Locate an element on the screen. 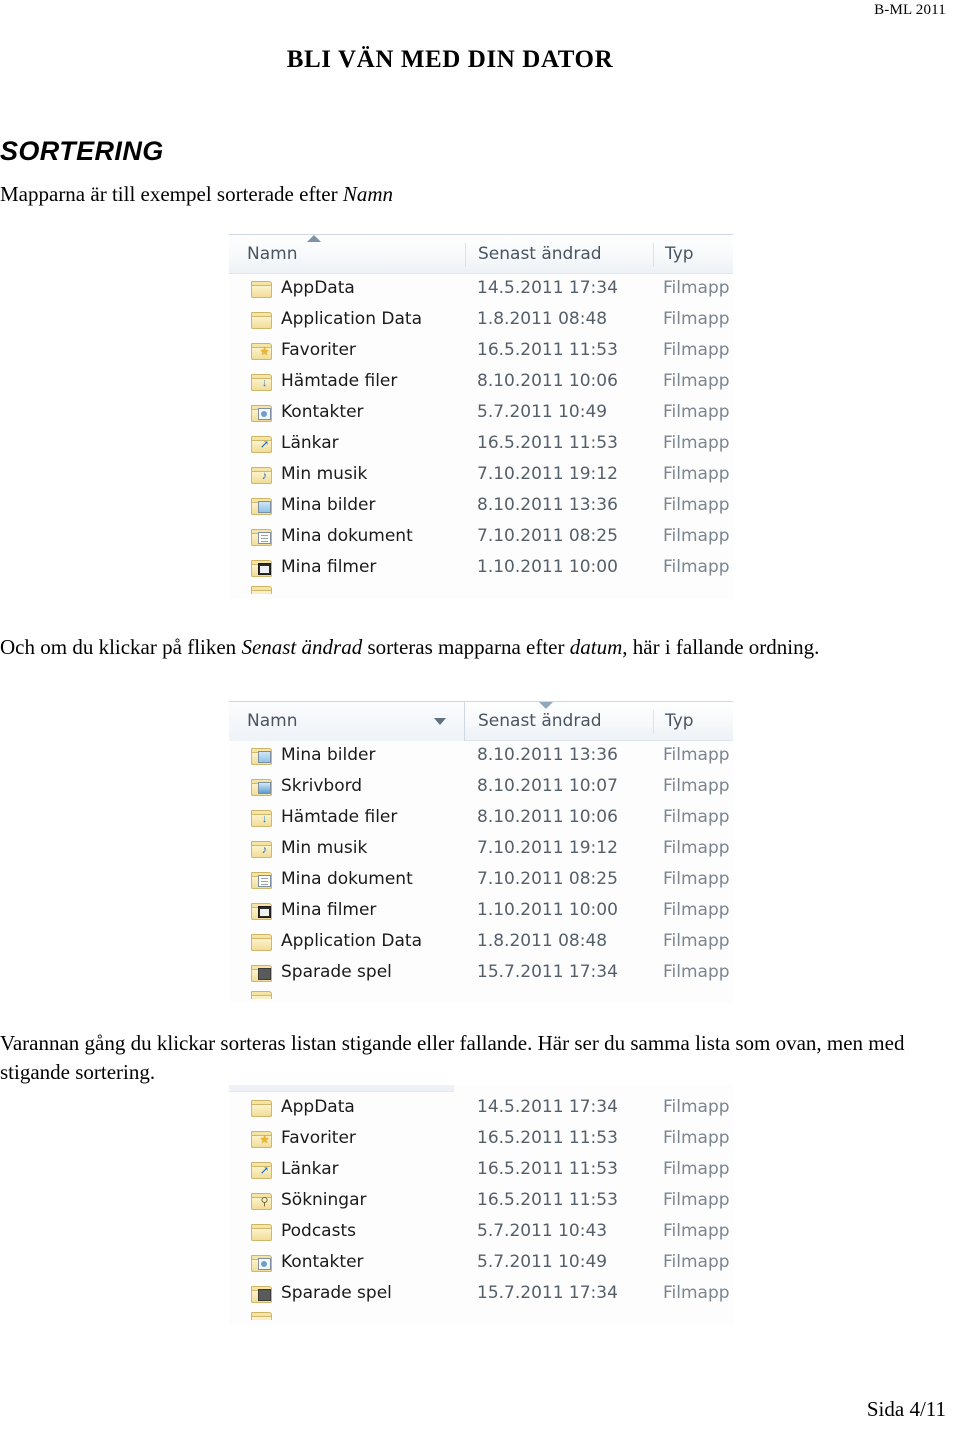 The image size is (960, 1430). file-modified: 1.10.2011 10:00 is located at coordinates (547, 910).